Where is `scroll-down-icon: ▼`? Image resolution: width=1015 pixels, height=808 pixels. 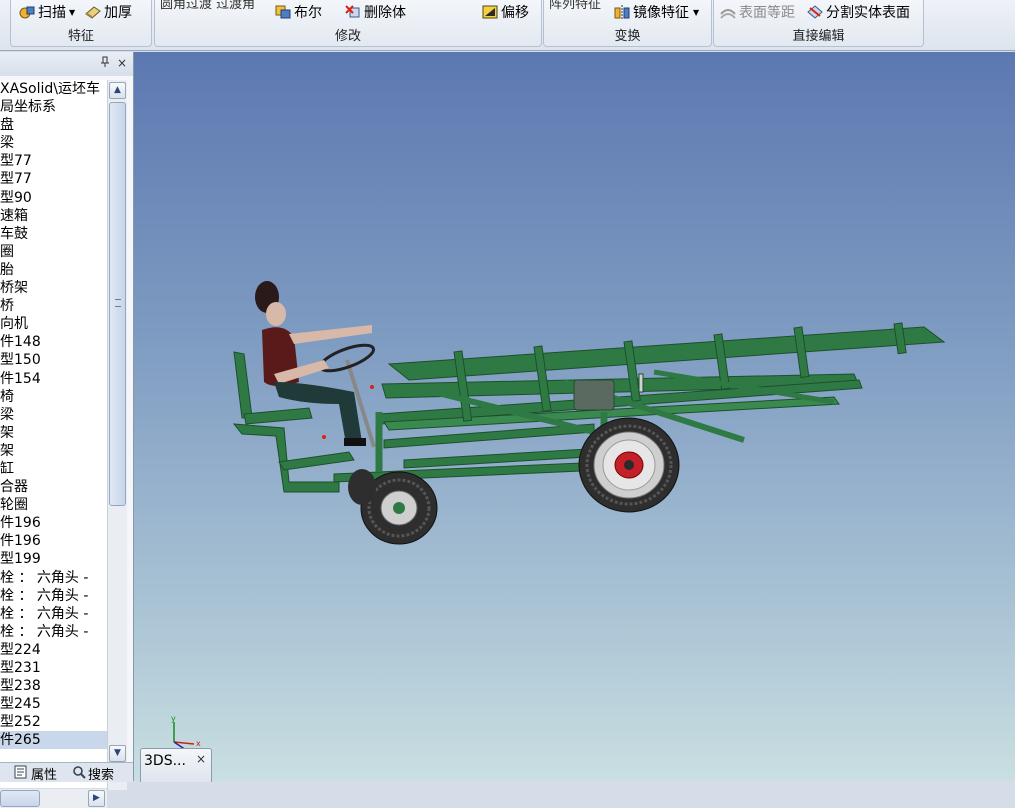
scroll-down-icon: ▼ is located at coordinates (117, 753).